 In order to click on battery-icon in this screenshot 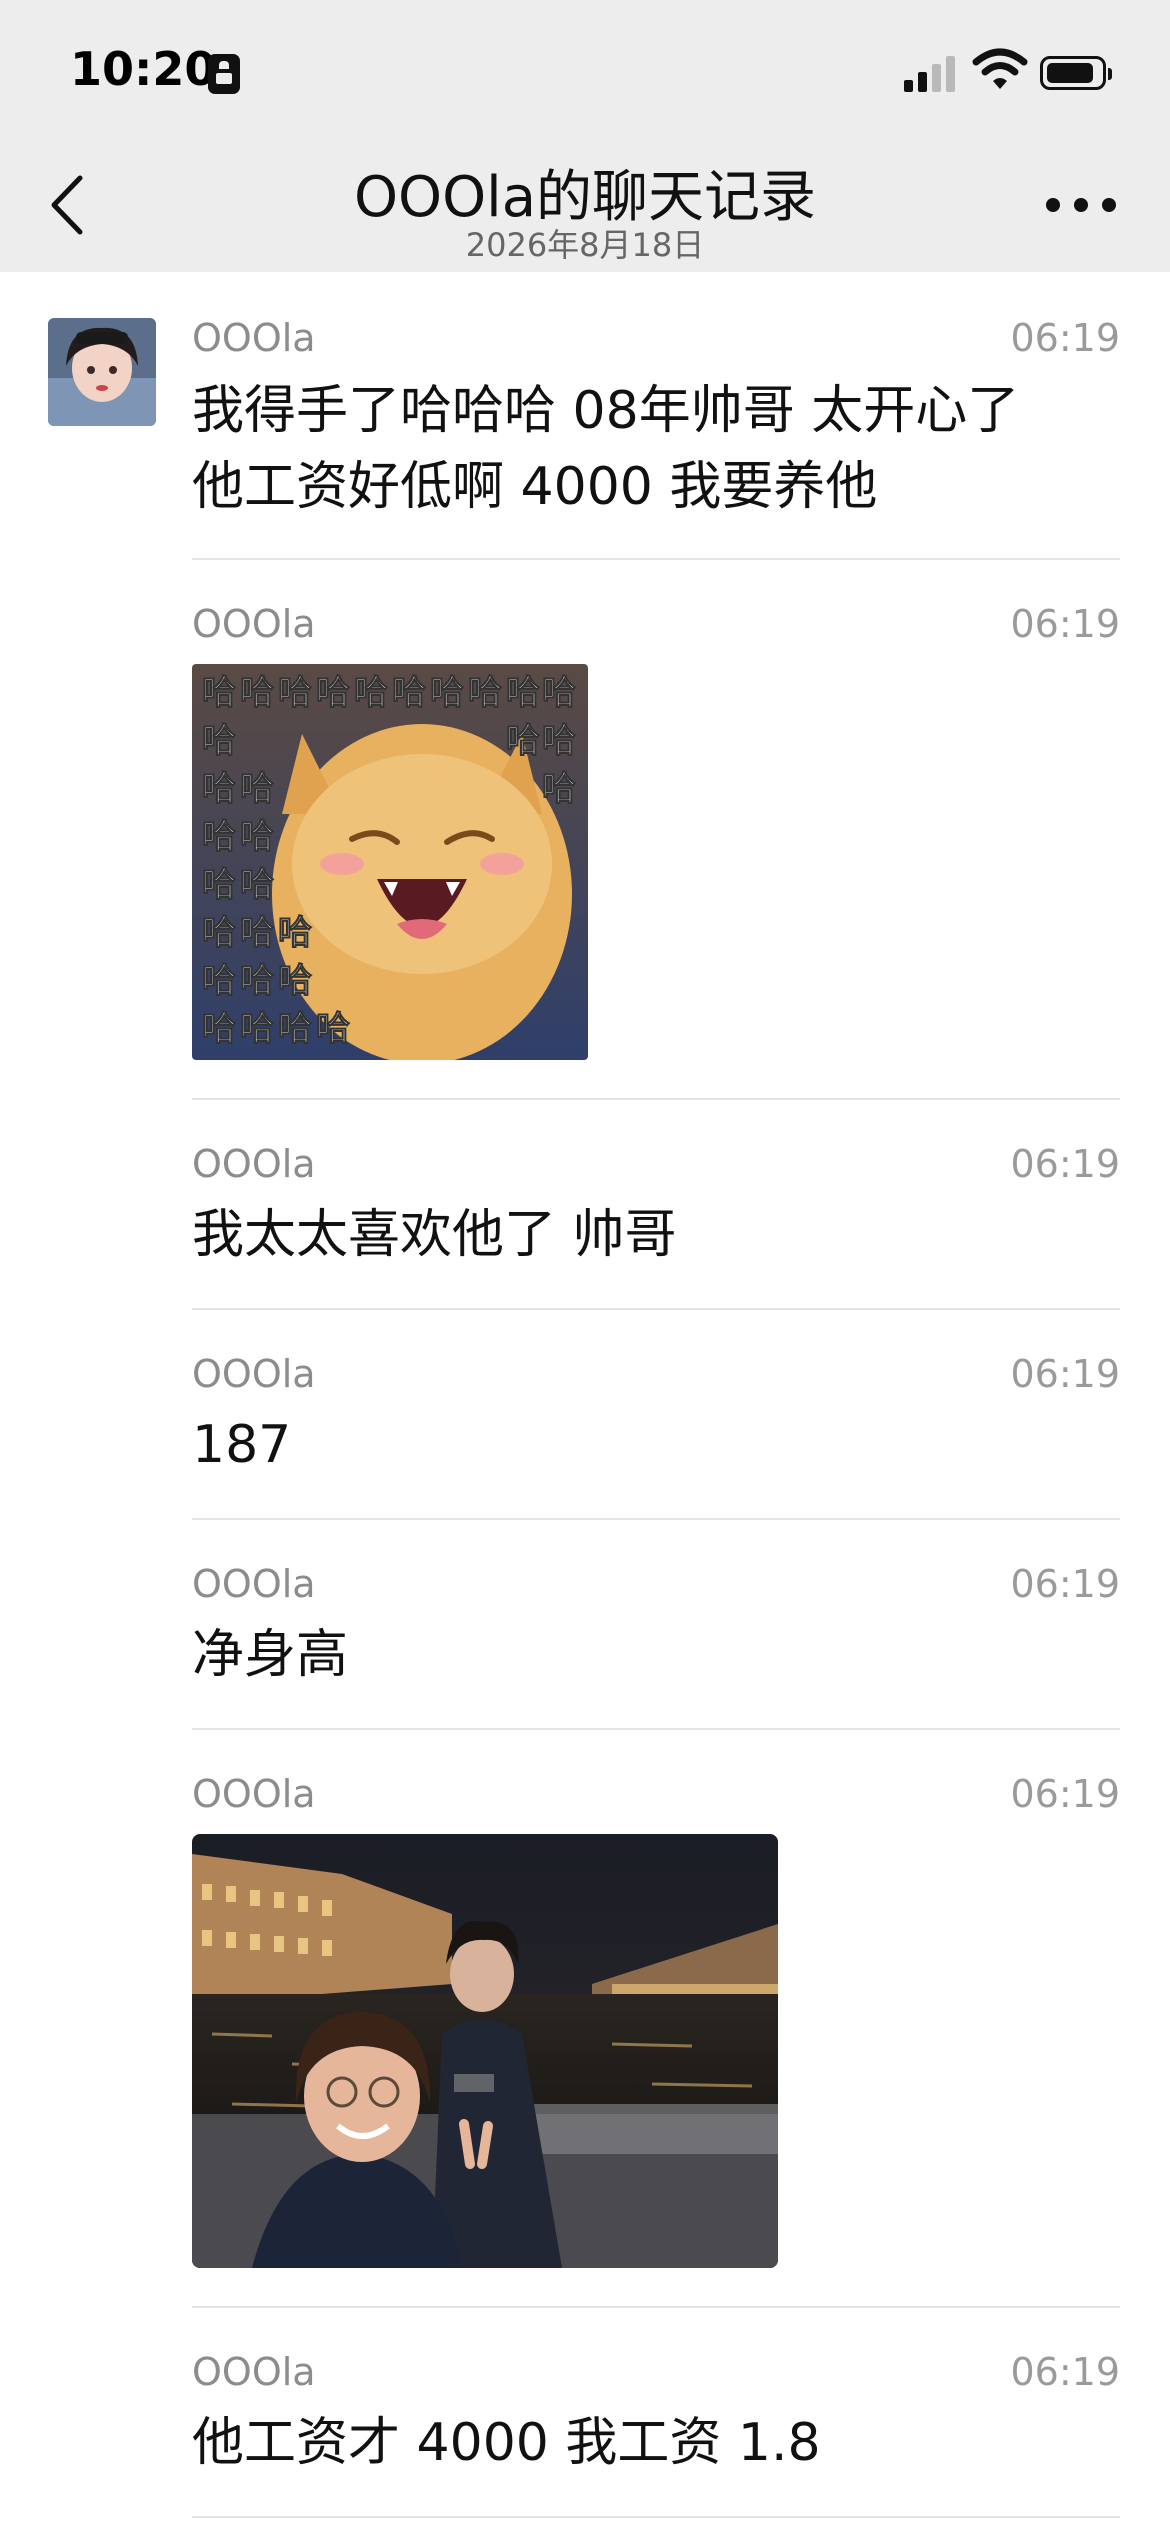, I will do `click(1076, 73)`.